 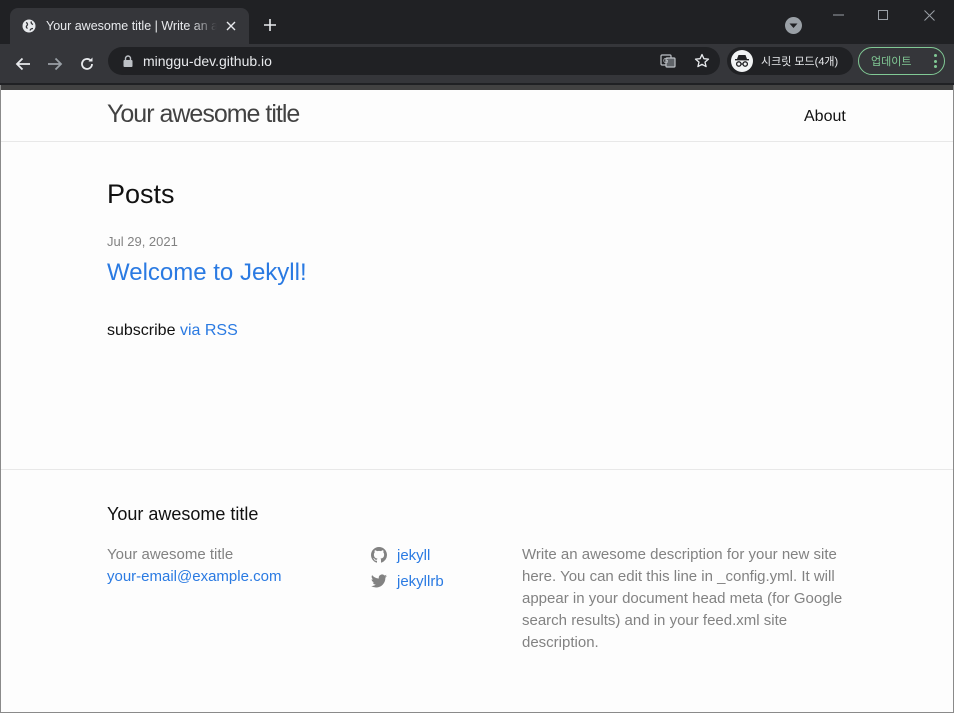 What do you see at coordinates (477, 113) in the screenshot?
I see `site-header: Your awesome title About` at bounding box center [477, 113].